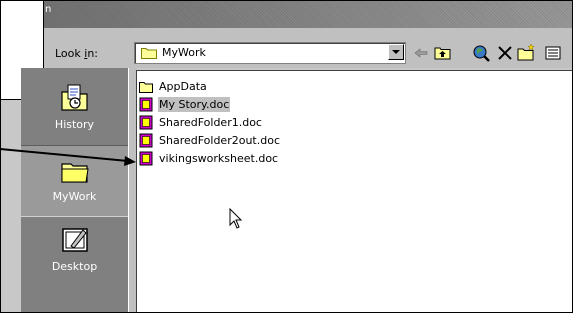 The width and height of the screenshot is (573, 313). I want to click on search-web-button, so click(481, 53).